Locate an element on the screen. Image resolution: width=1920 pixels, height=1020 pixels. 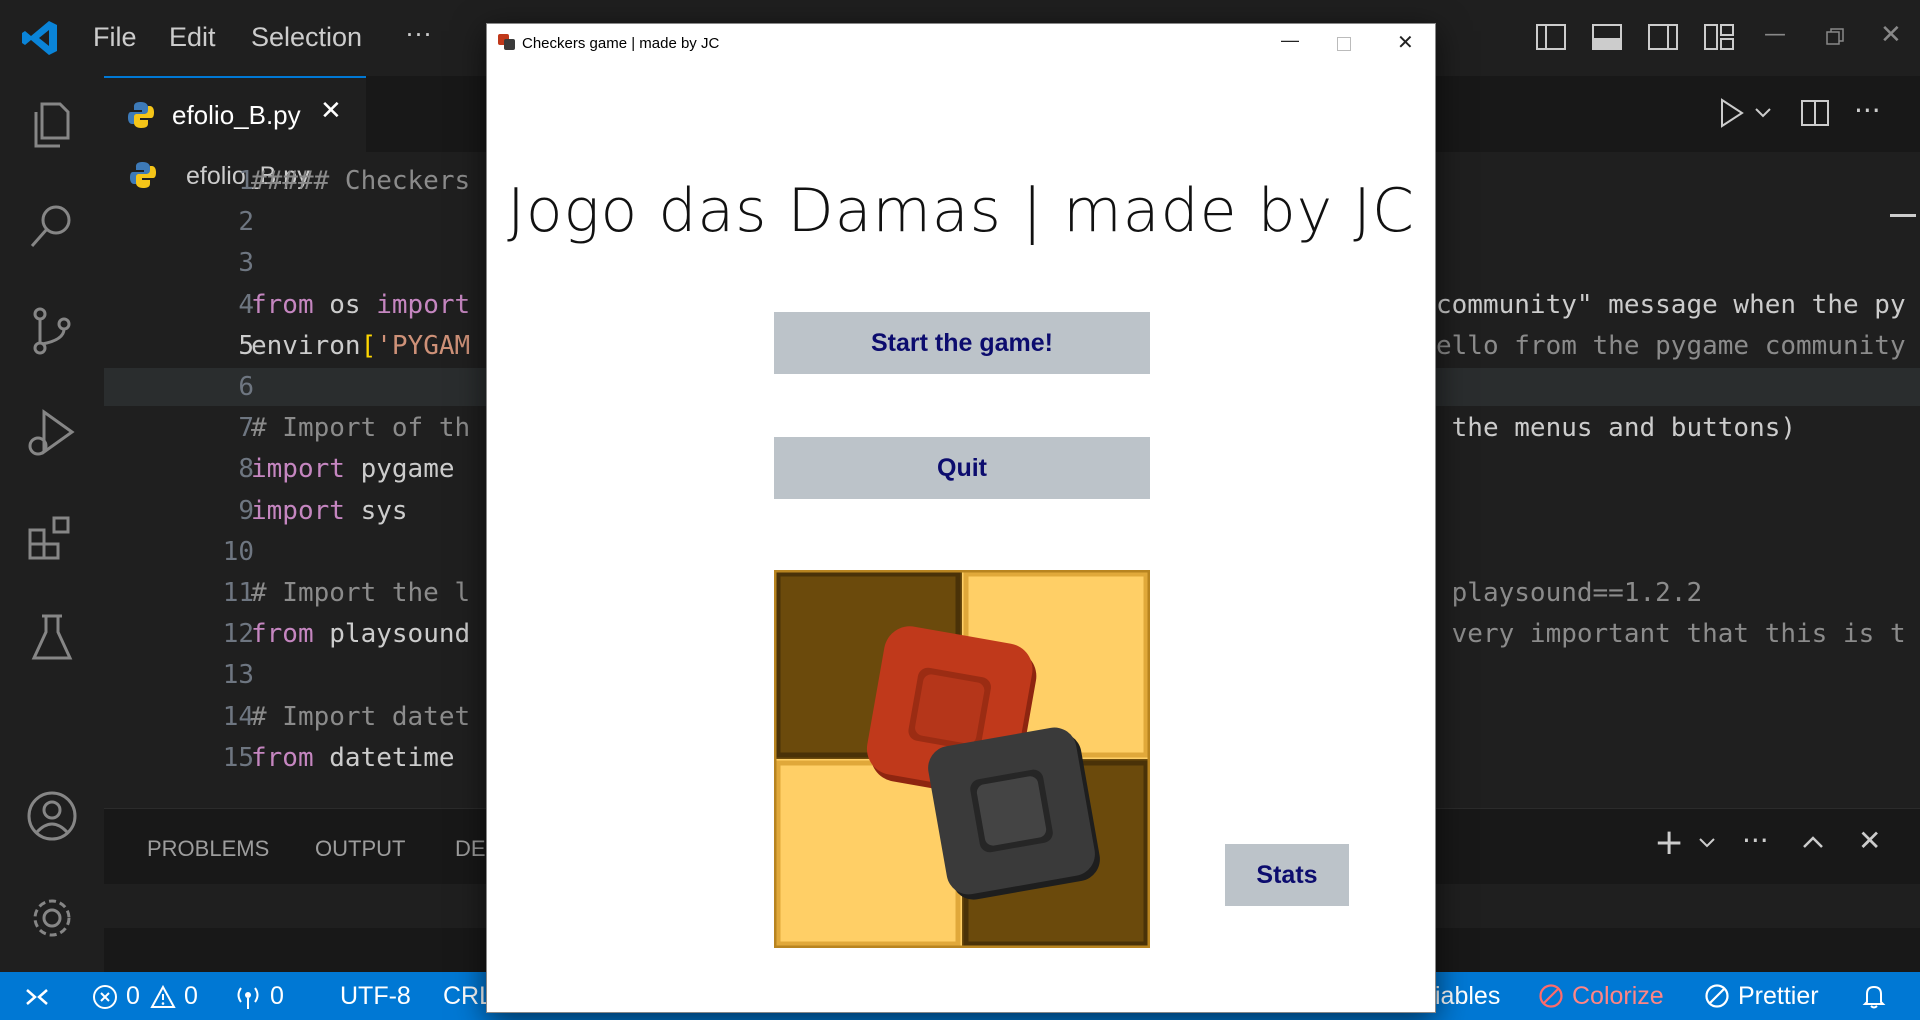
tab-efolio-b: efolio_B.py ✕ is located at coordinates (235, 114).